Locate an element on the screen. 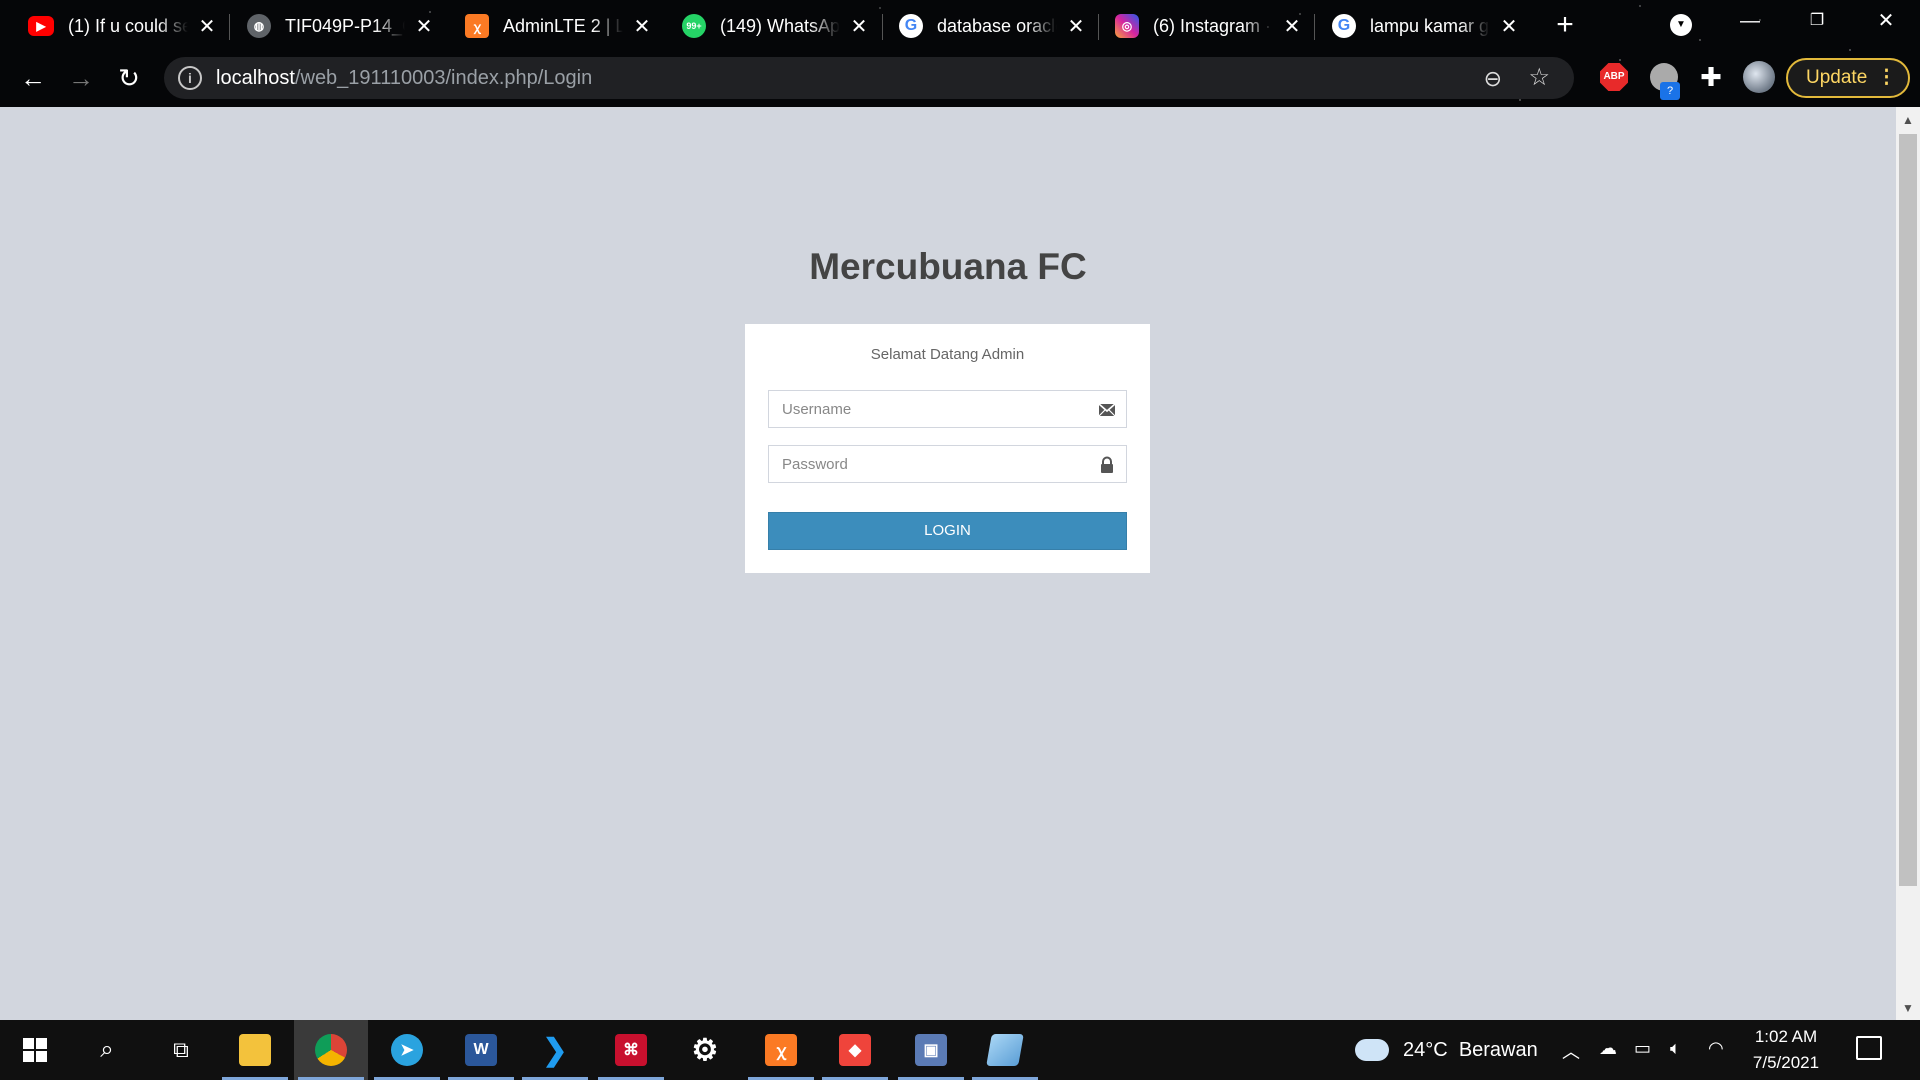  tab-title: (1) If u could se is located at coordinates (128, 25).